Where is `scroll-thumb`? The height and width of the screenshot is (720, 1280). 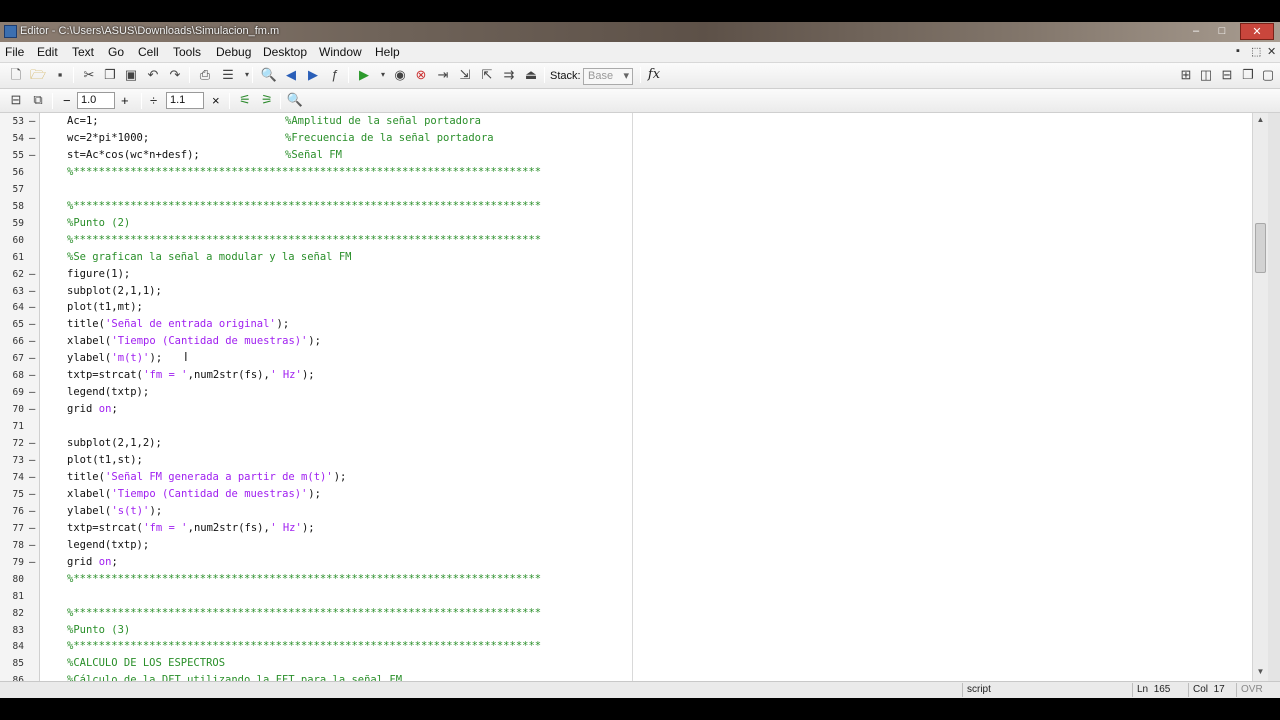 scroll-thumb is located at coordinates (1260, 248).